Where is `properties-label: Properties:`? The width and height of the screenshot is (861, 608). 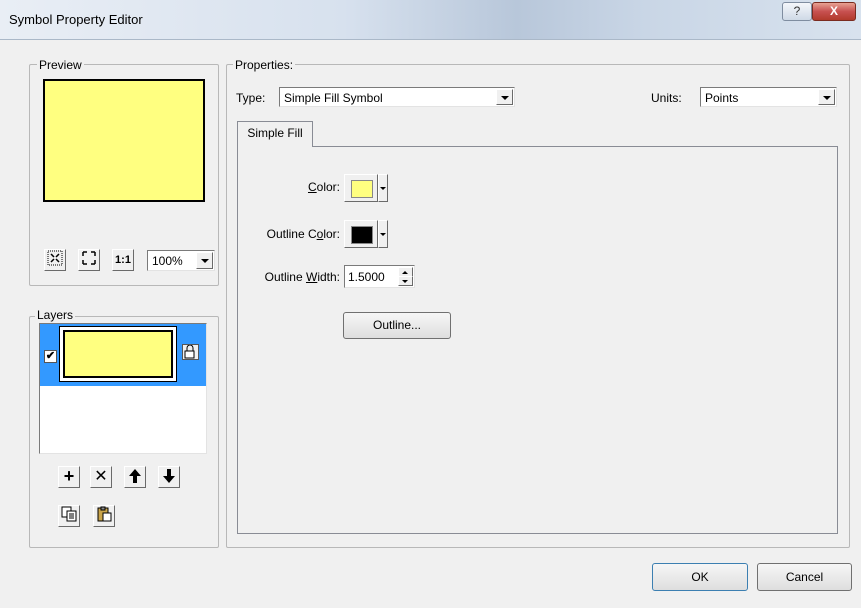 properties-label: Properties: is located at coordinates (264, 65).